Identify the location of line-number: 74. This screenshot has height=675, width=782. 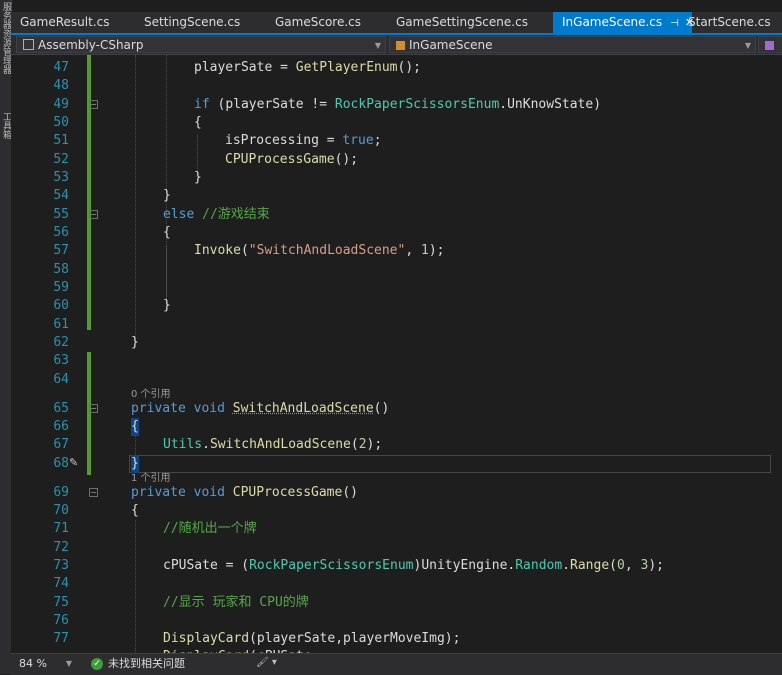
(61, 583).